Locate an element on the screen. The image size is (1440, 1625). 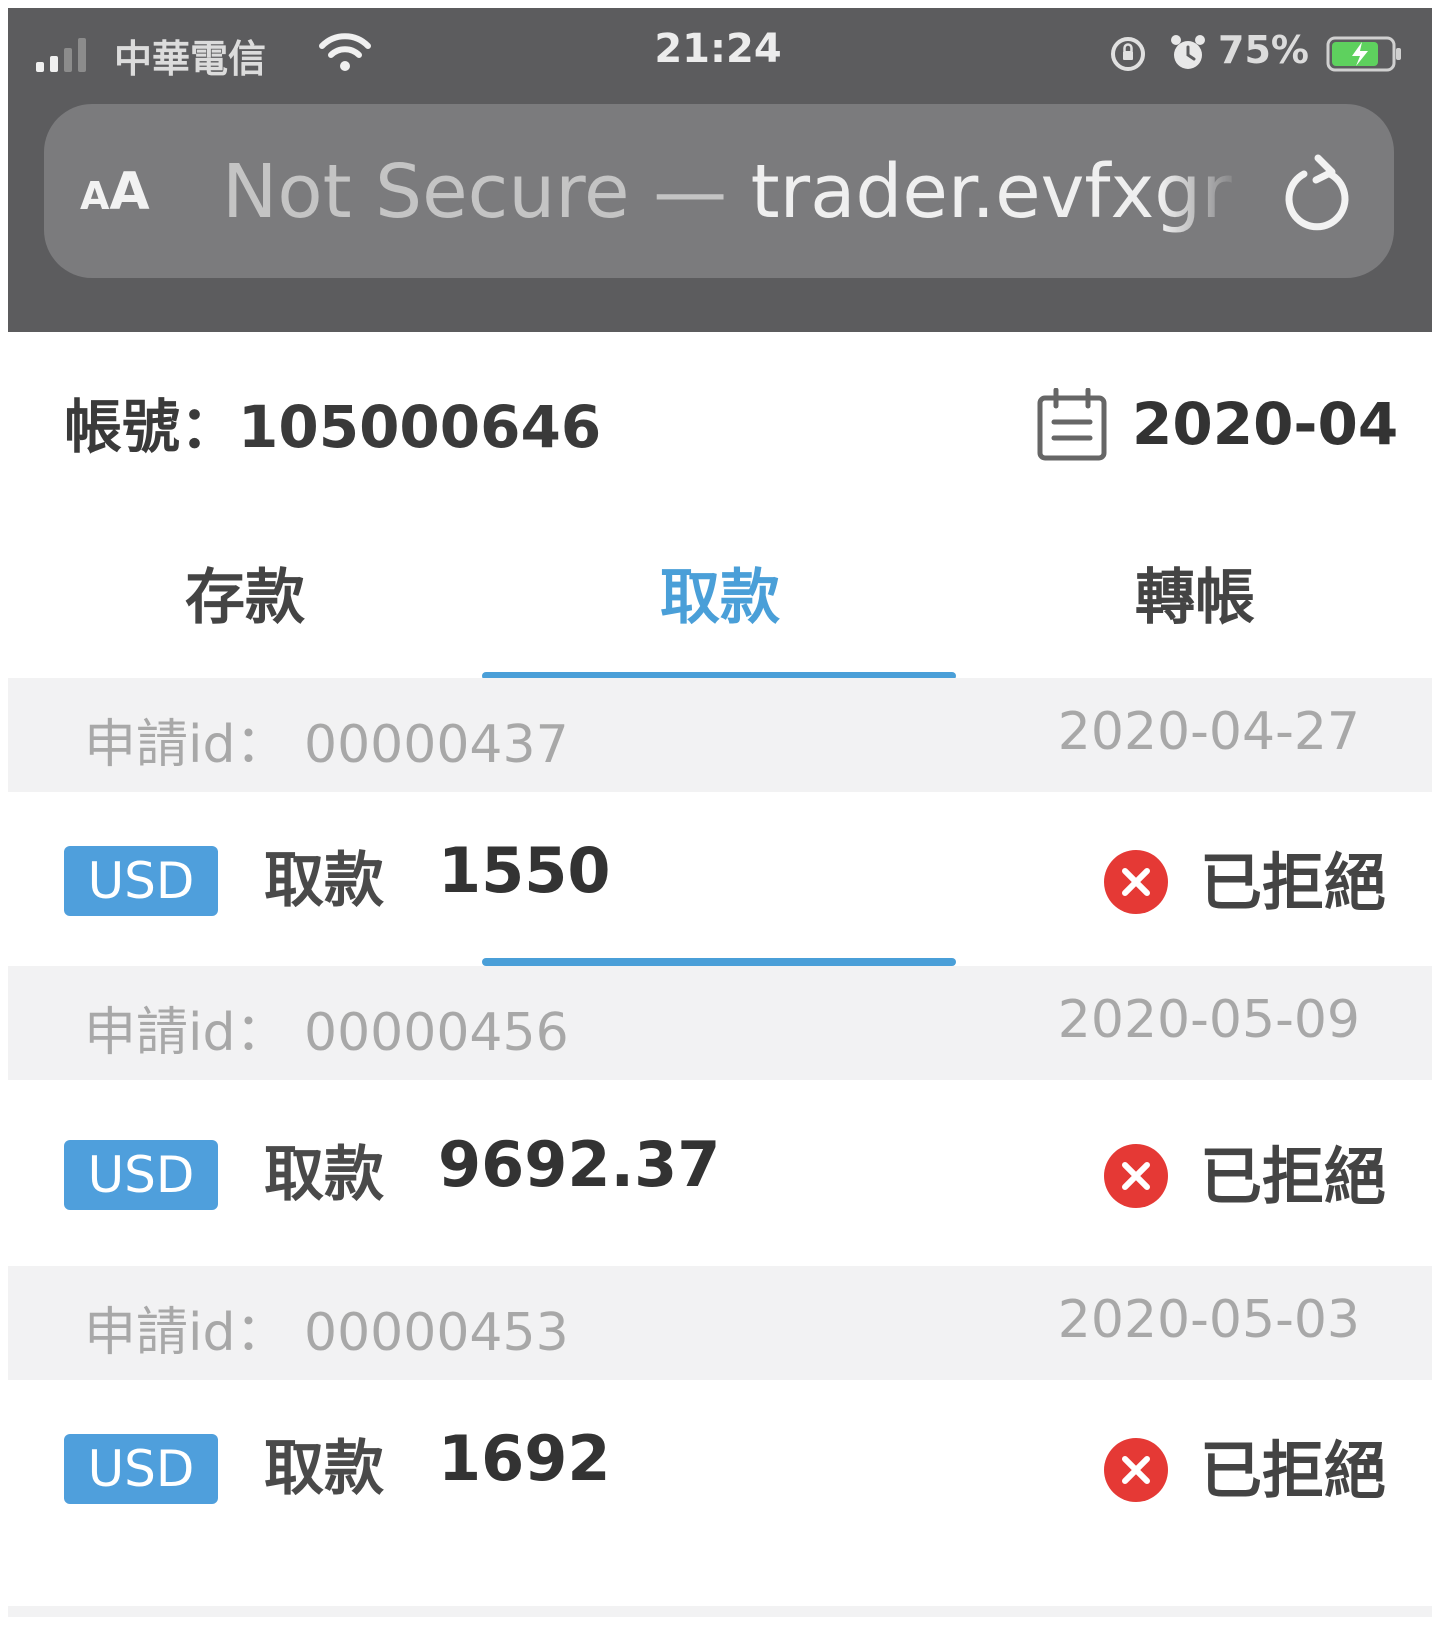
calendar-icon is located at coordinates (1072, 425).